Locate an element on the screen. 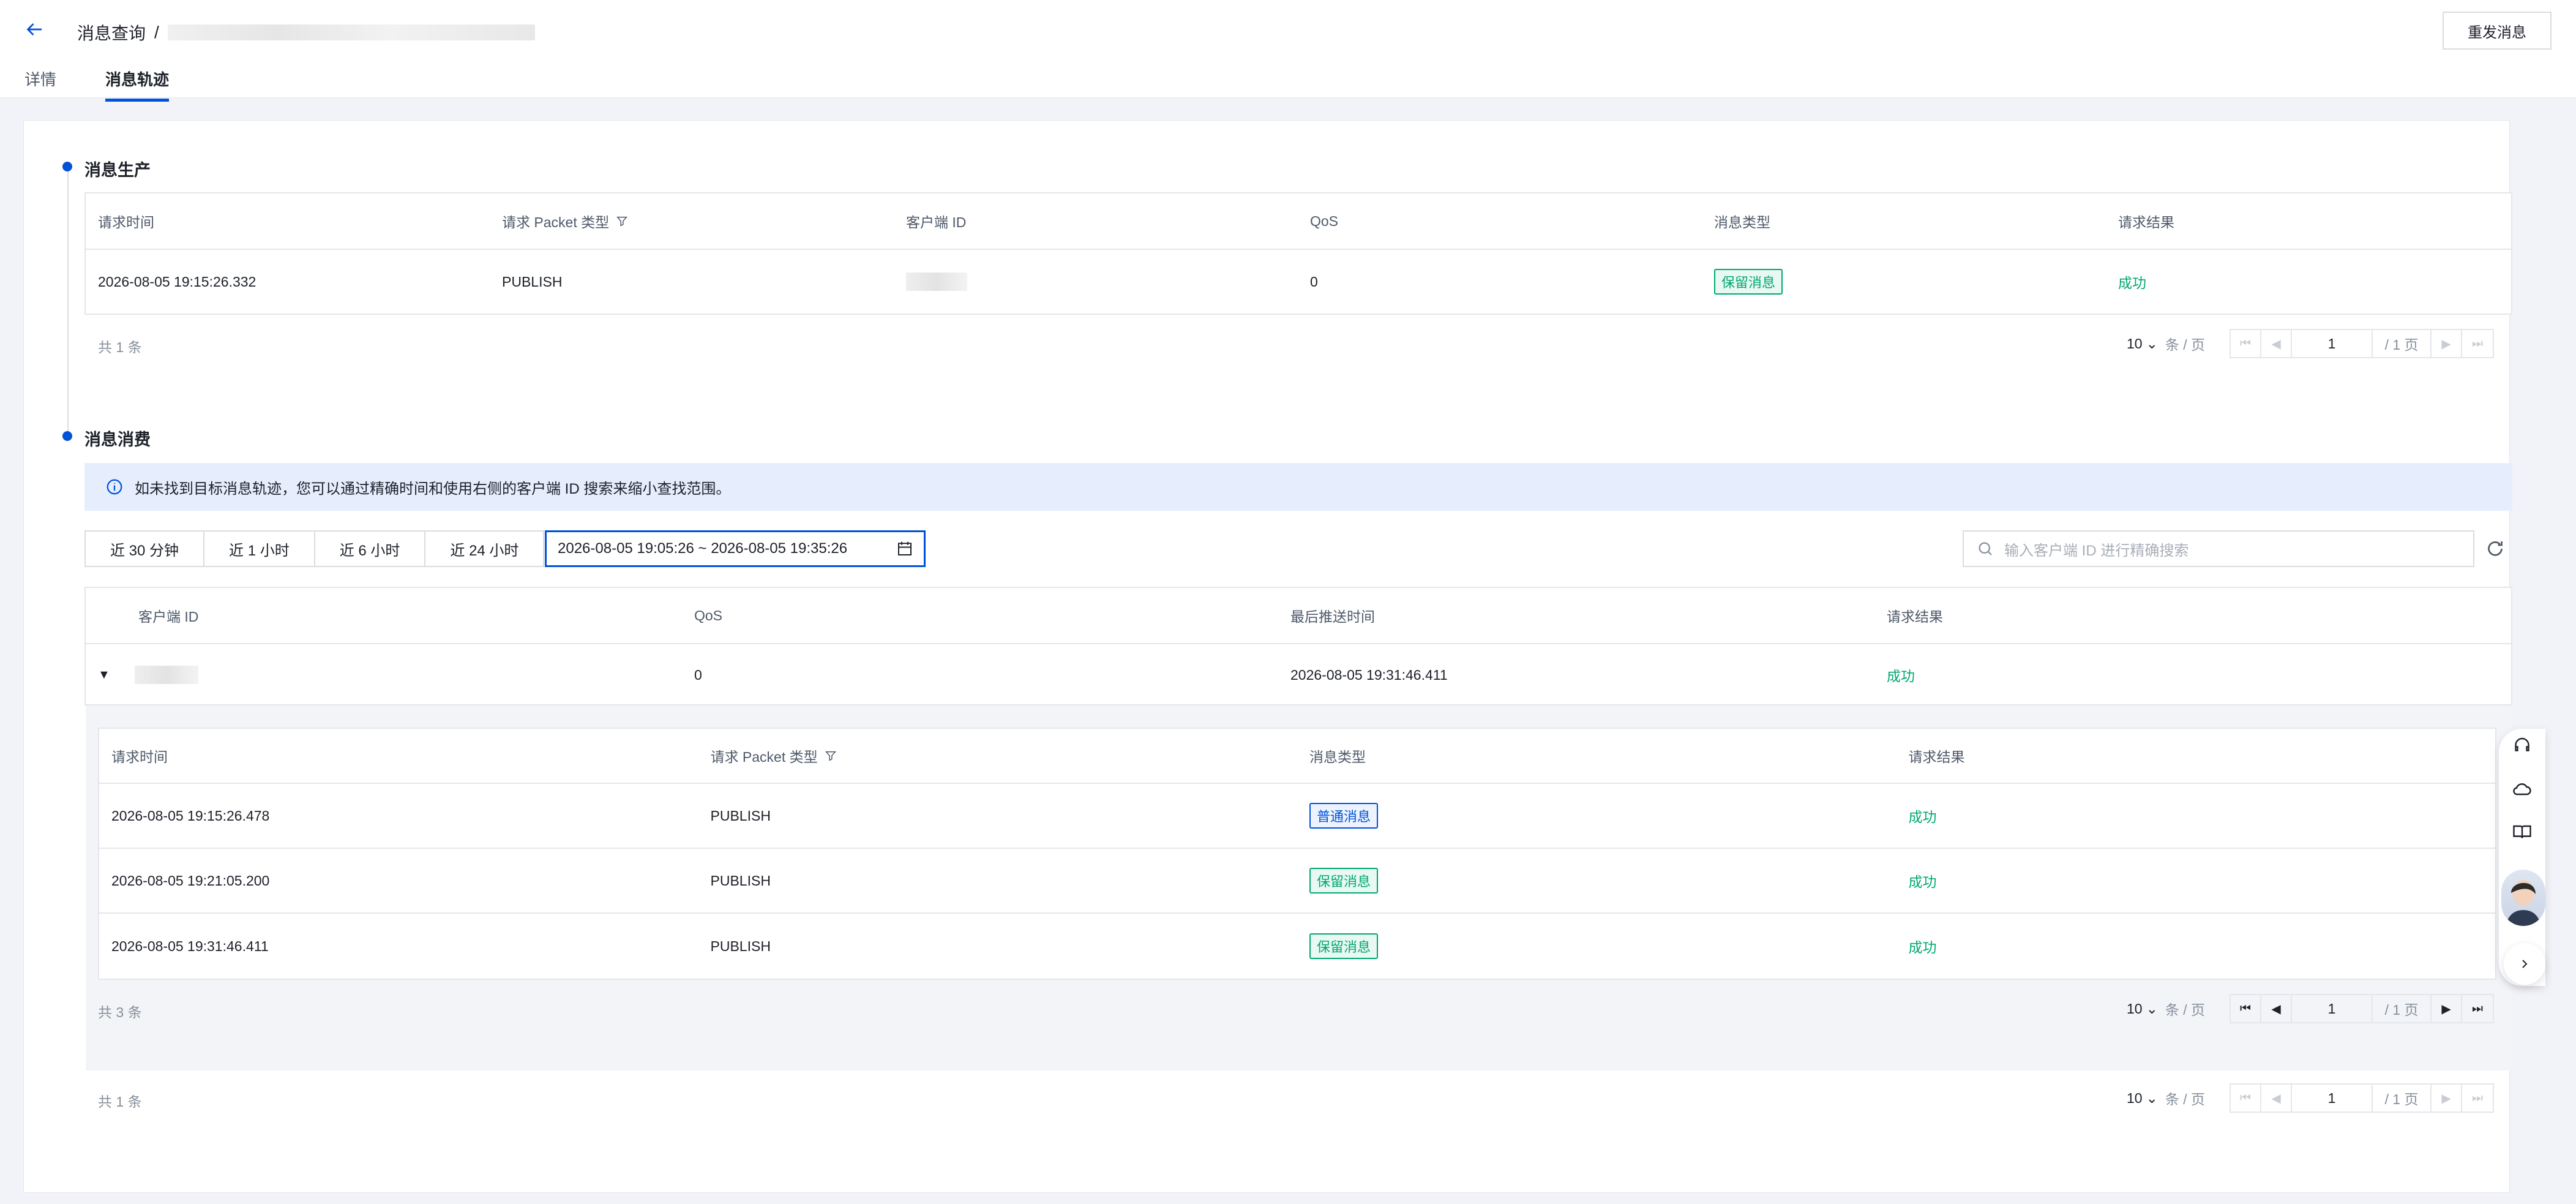 This screenshot has height=1204, width=2576. cell-last-push: 2026-08-05 19:31:46.411 is located at coordinates (1369, 674).